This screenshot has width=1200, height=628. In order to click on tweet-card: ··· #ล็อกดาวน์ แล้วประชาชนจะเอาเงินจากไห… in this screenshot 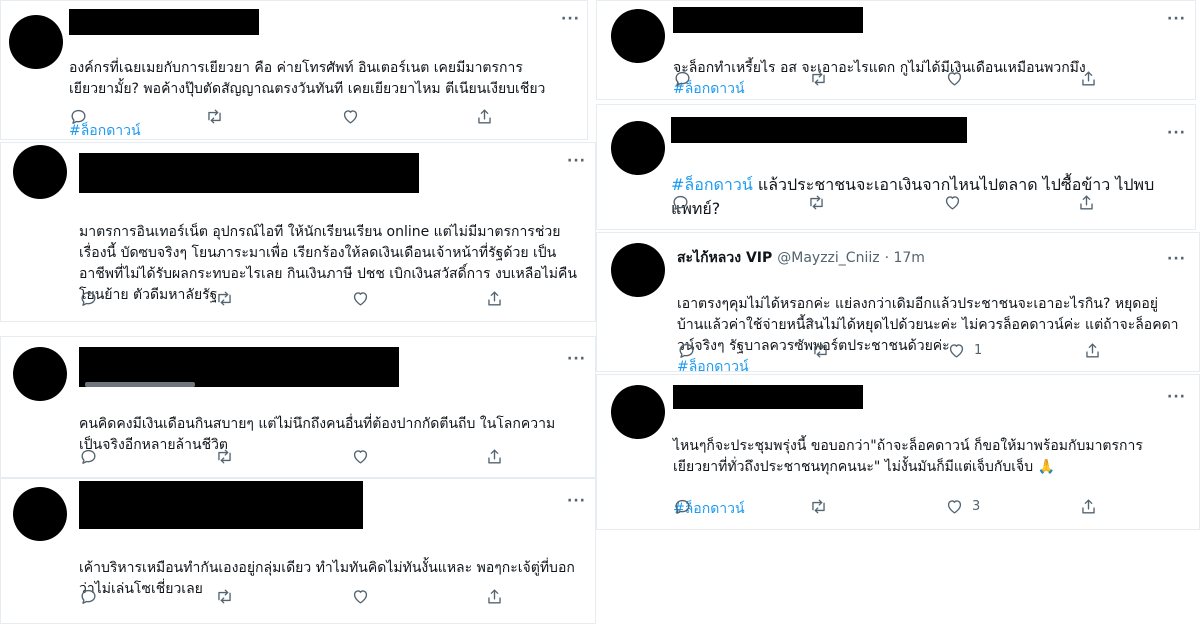, I will do `click(896, 167)`.